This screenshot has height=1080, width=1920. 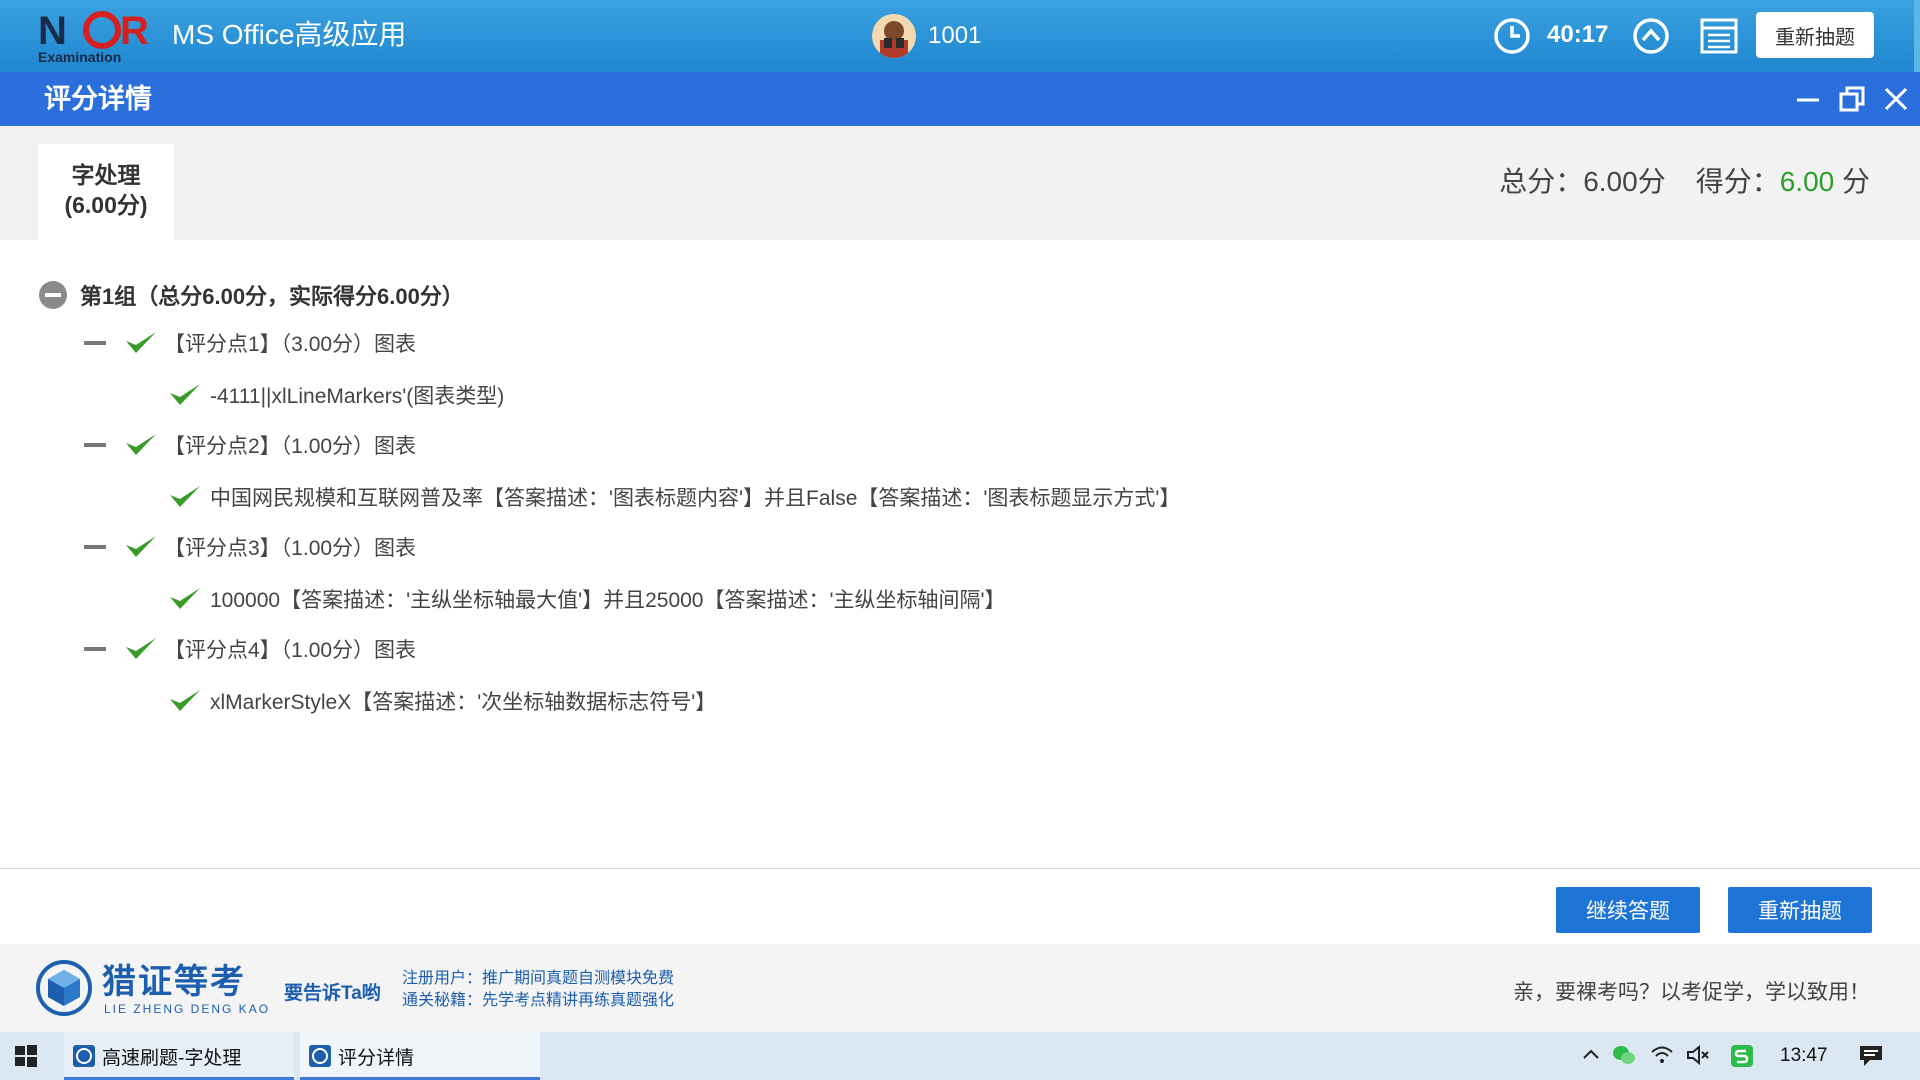 What do you see at coordinates (1578, 34) in the screenshot?
I see `countdown-timer: 40:17` at bounding box center [1578, 34].